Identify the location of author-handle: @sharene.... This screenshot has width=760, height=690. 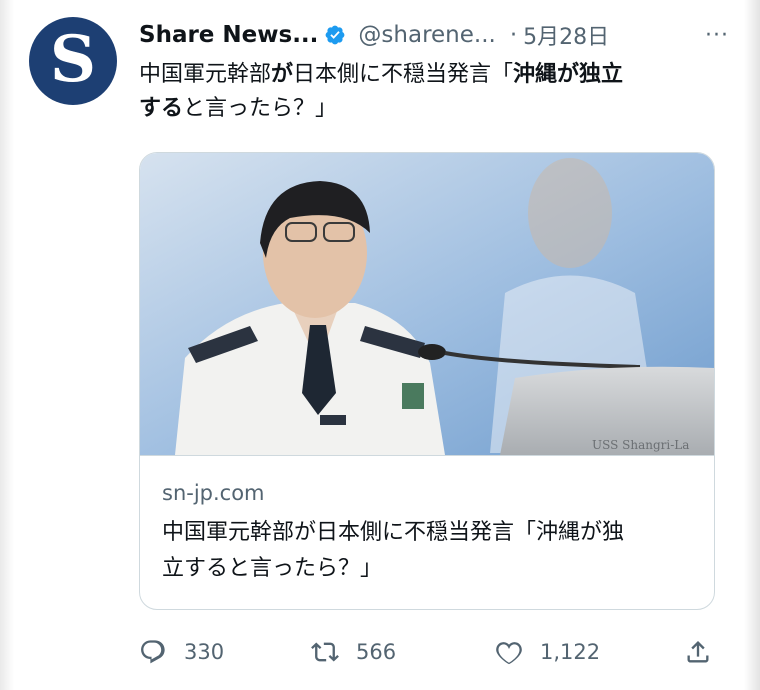
(426, 35).